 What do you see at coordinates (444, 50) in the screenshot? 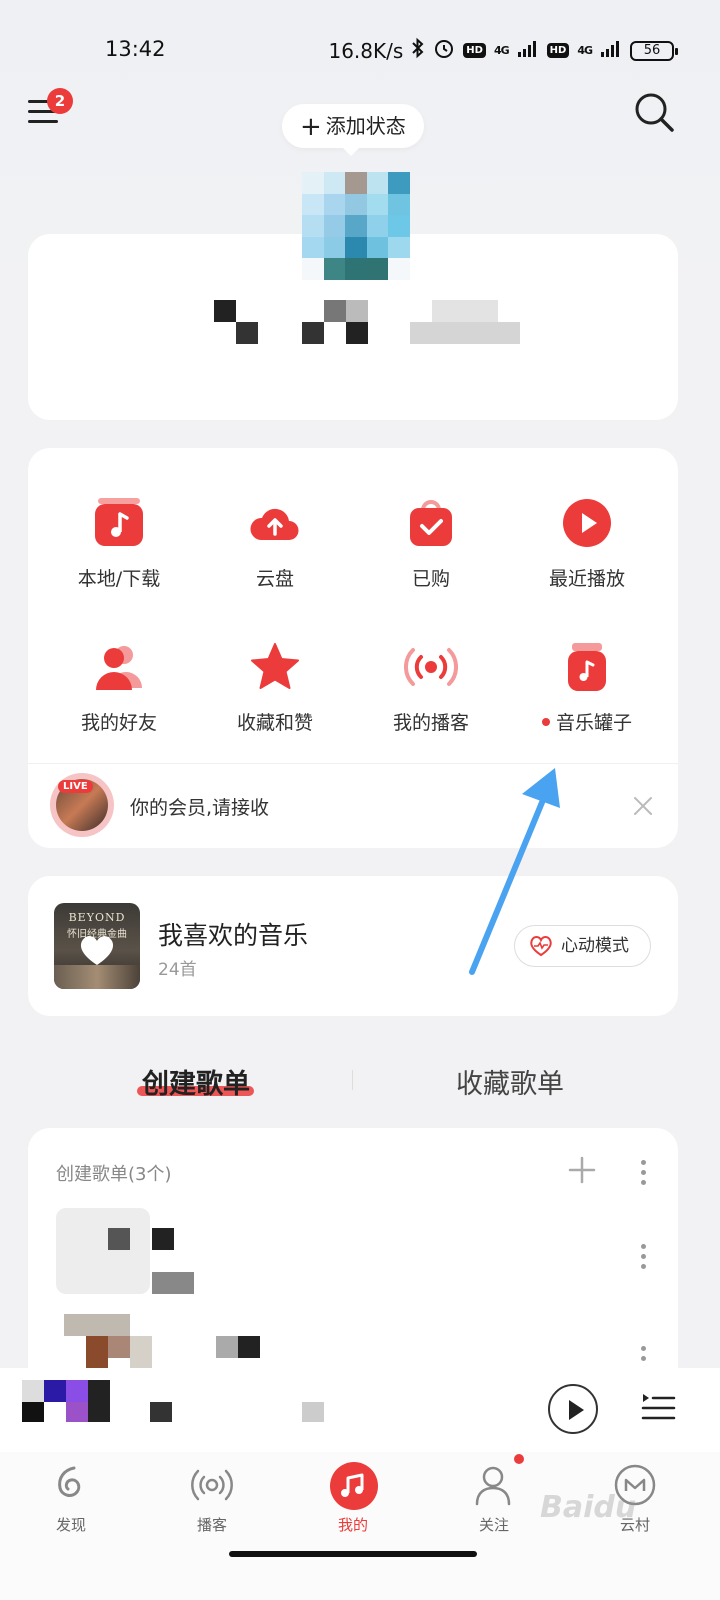
I see `alarm-icon` at bounding box center [444, 50].